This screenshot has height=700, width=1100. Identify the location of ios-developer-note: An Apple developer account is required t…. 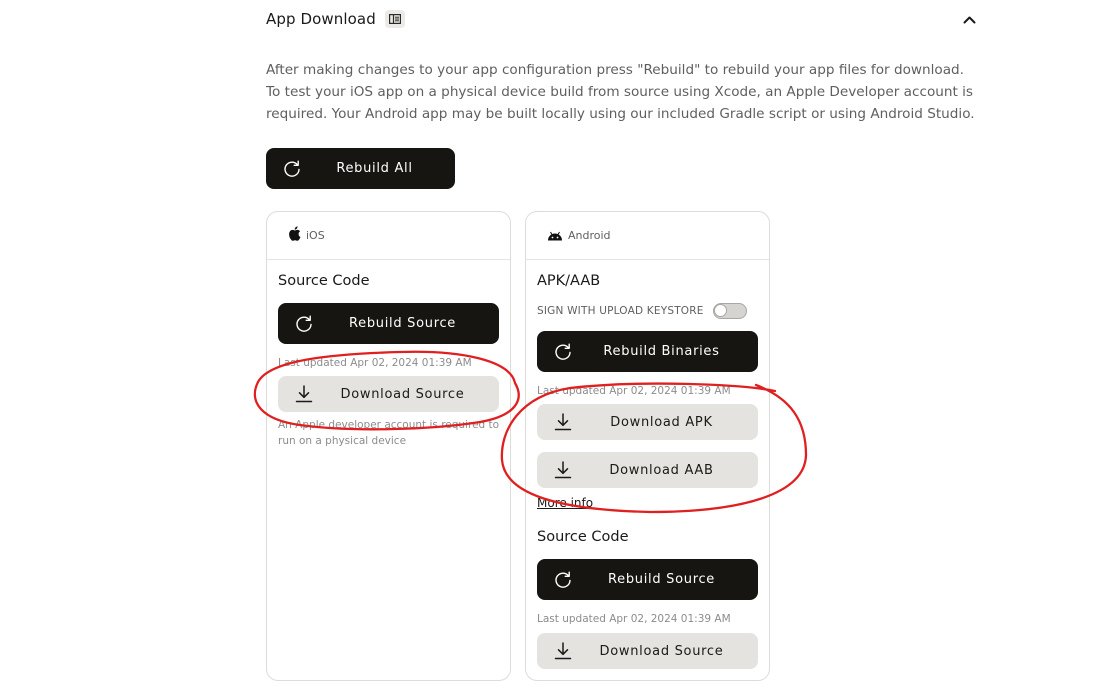
(389, 433).